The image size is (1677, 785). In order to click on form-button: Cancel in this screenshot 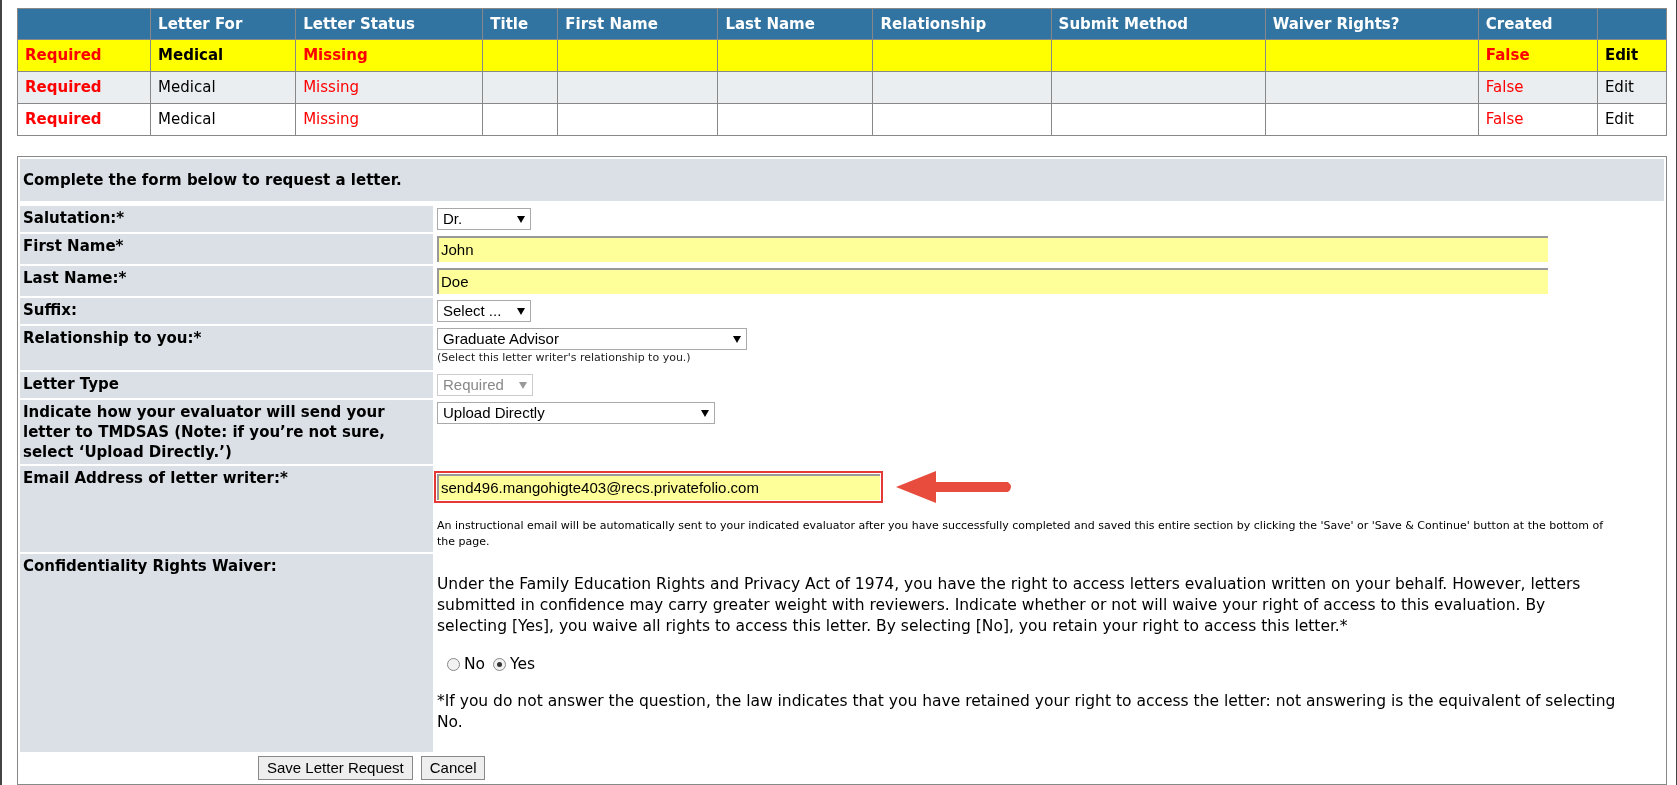, I will do `click(453, 768)`.